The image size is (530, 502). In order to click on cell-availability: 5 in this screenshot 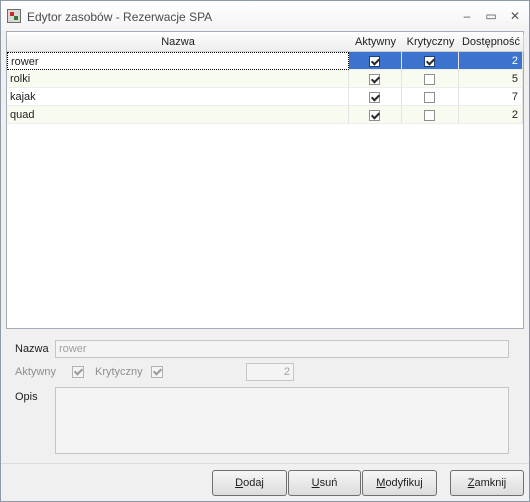, I will do `click(491, 79)`.